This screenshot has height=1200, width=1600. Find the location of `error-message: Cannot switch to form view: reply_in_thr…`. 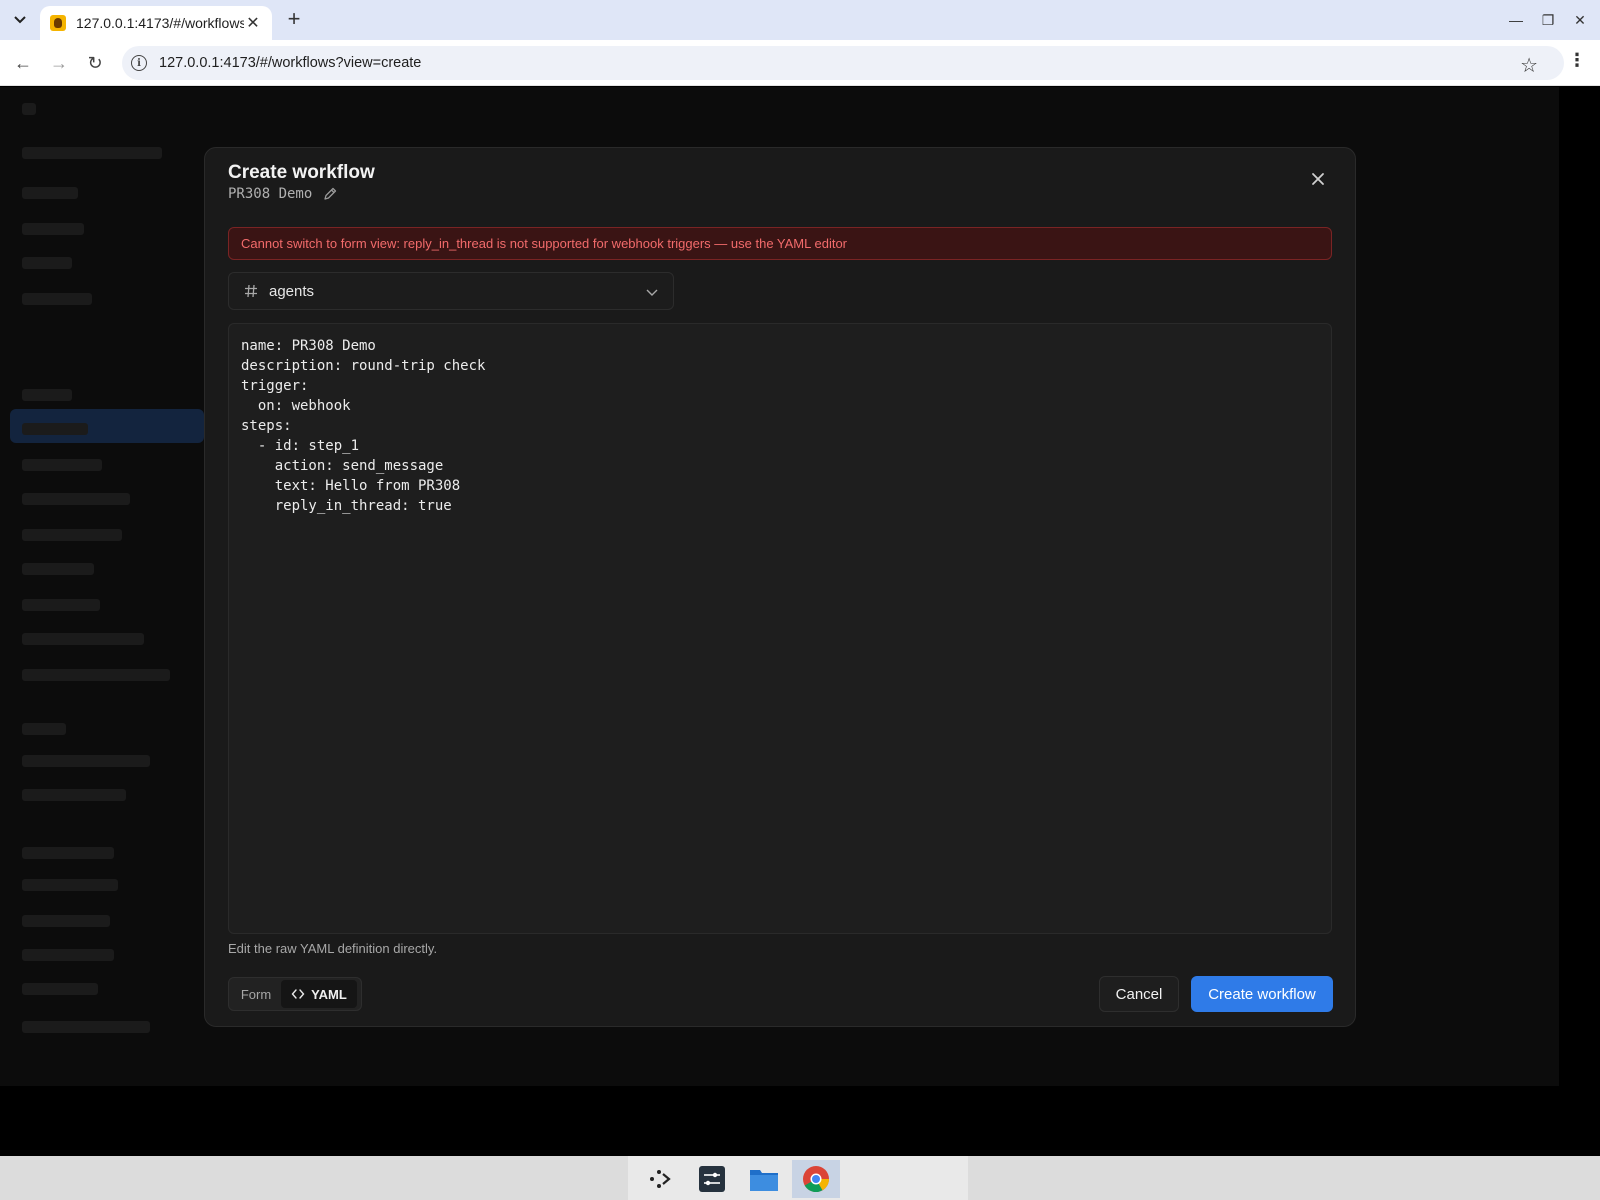

error-message: Cannot switch to form view: reply_in_thr… is located at coordinates (544, 243).